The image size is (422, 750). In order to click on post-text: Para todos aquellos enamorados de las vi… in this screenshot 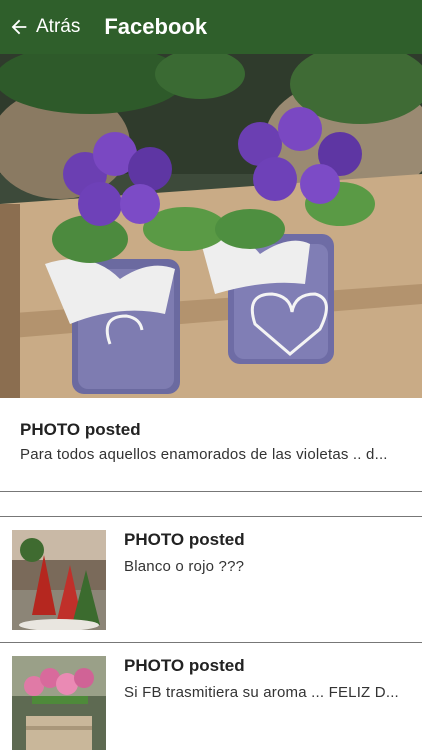, I will do `click(204, 454)`.